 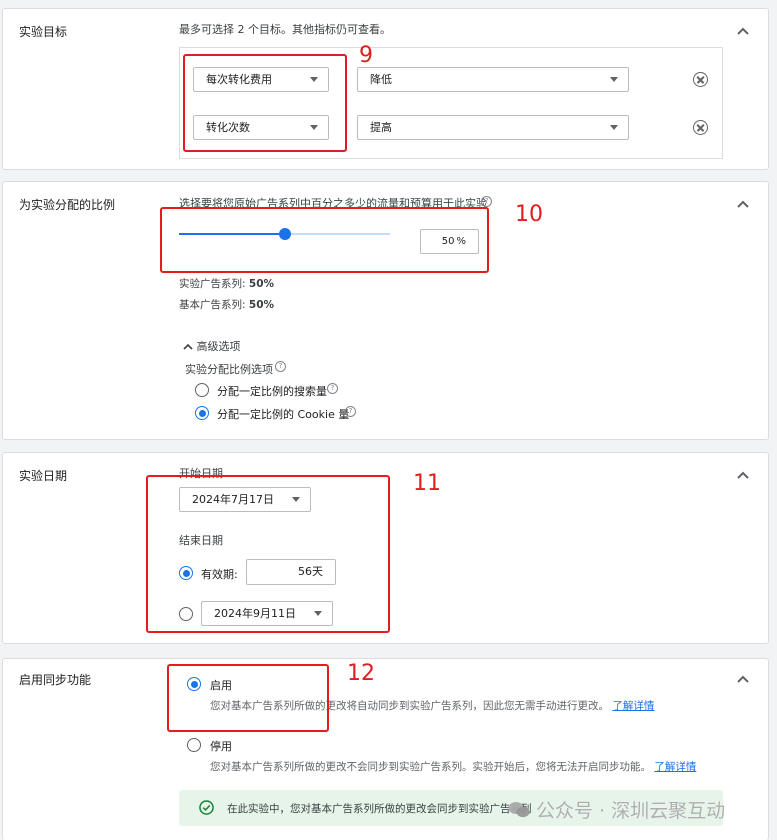 I want to click on check-circle-icon, so click(x=206, y=807).